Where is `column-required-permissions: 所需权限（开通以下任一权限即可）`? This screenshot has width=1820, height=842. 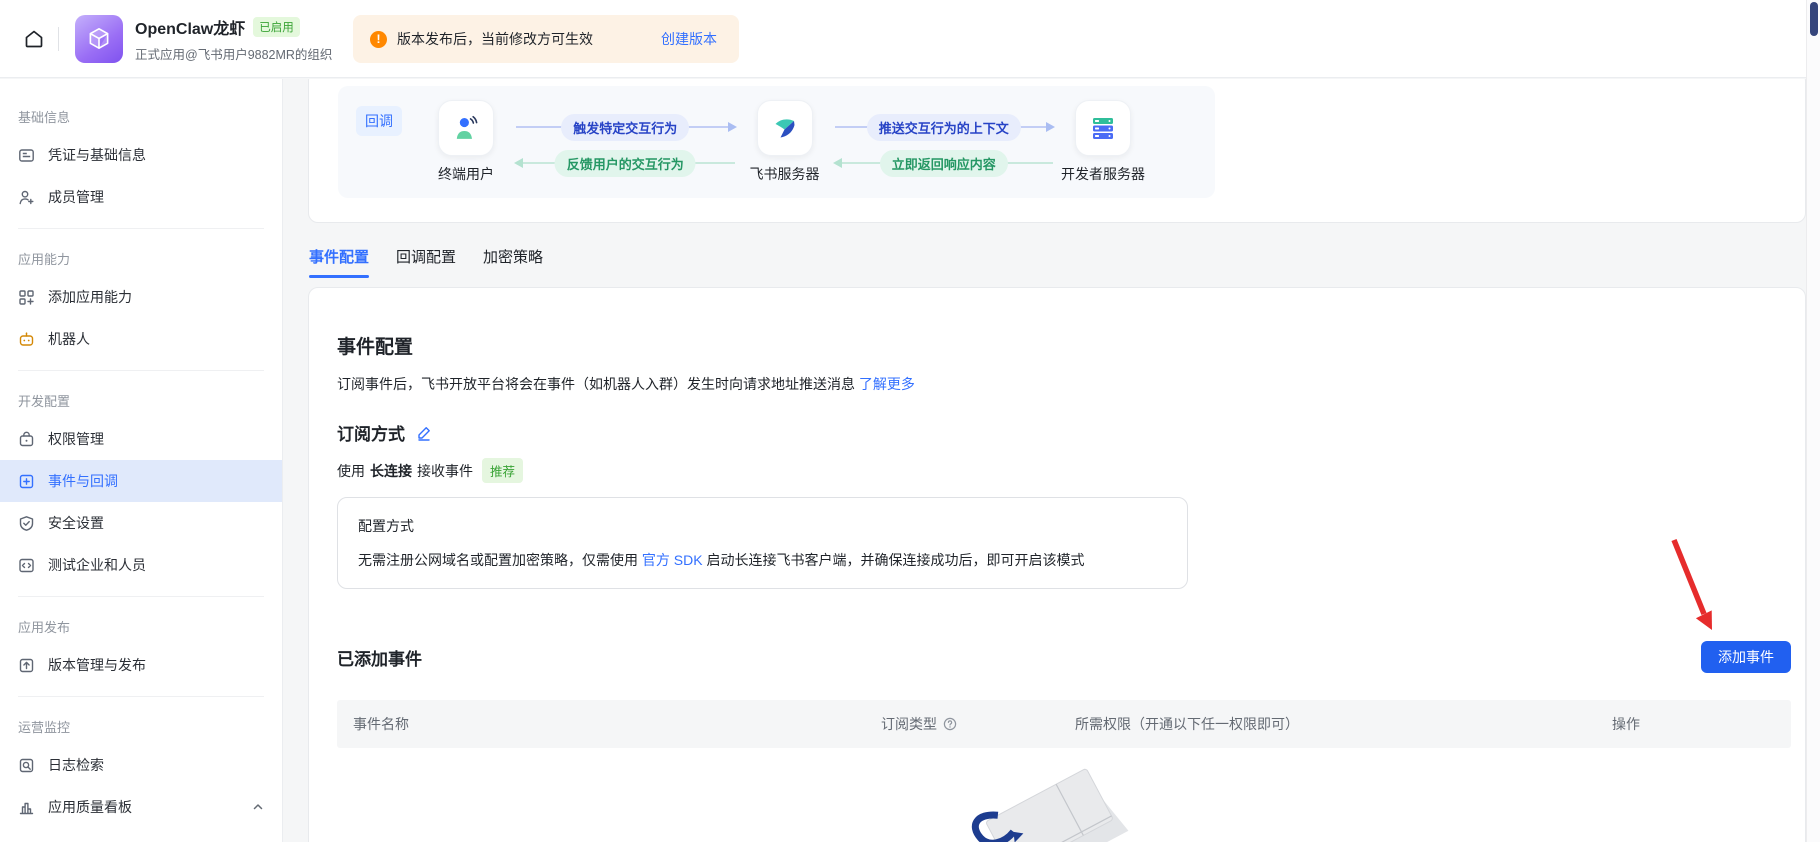 column-required-permissions: 所需权限（开通以下任一权限即可） is located at coordinates (1187, 724).